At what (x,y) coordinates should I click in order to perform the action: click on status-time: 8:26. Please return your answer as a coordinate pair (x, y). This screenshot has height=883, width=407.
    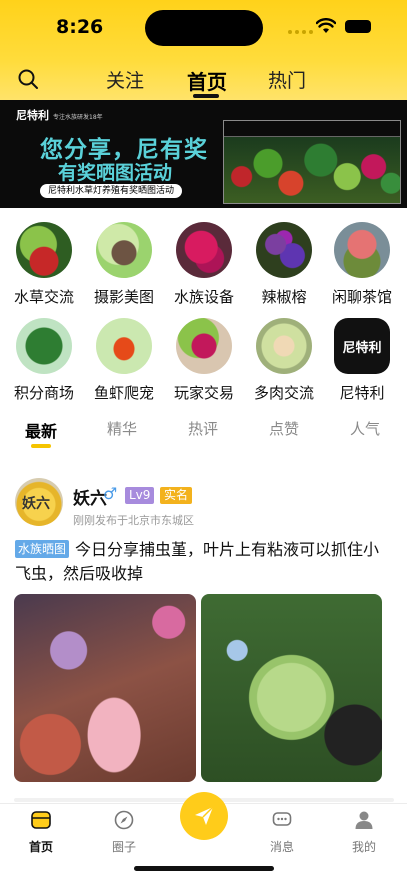
    Looking at the image, I should click on (80, 27).